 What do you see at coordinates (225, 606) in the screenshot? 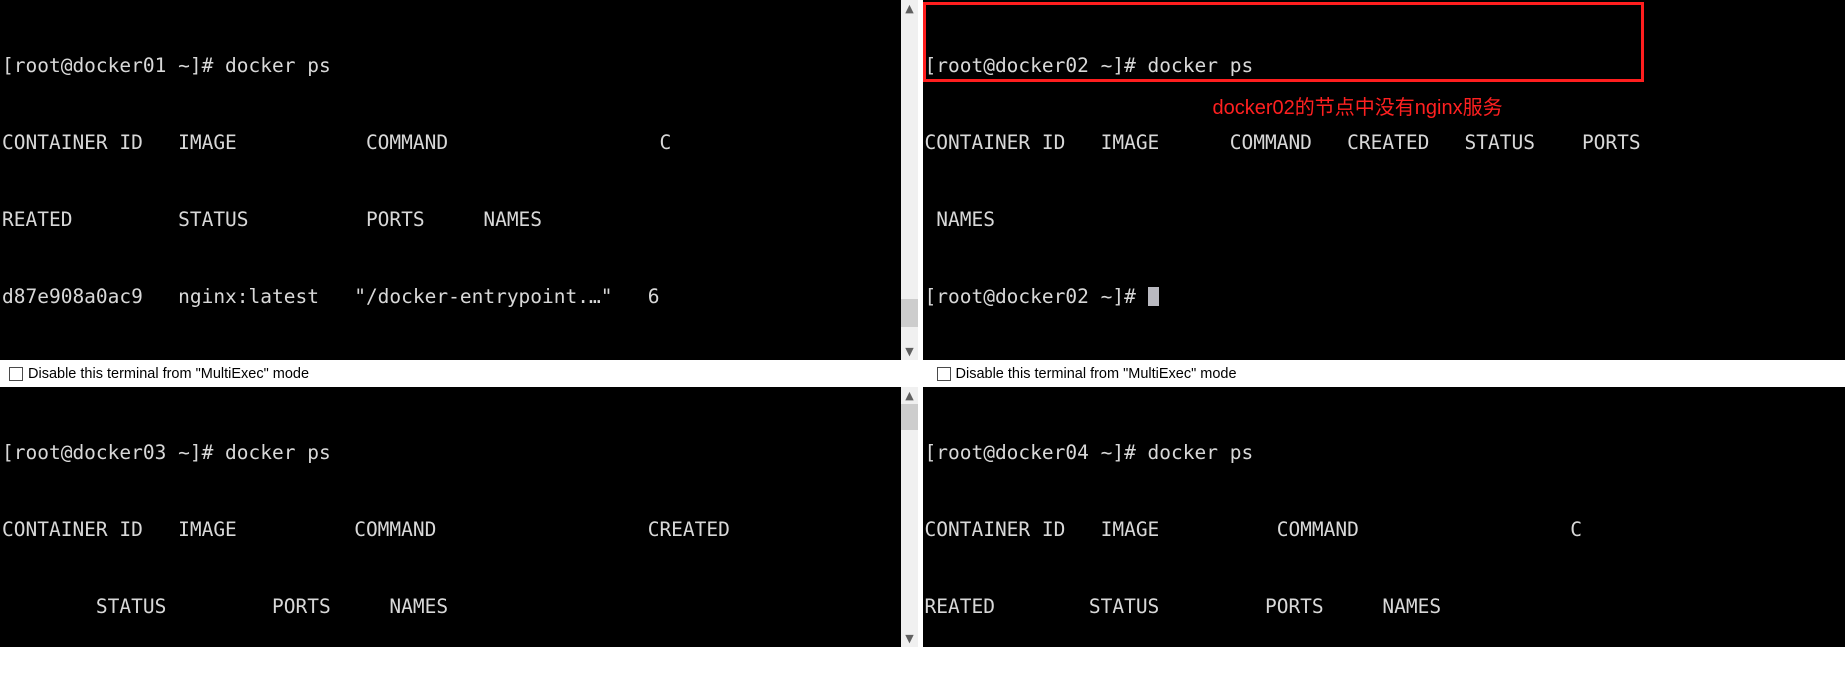
I see `terminal-line: STATUS PORTS NAMES` at bounding box center [225, 606].